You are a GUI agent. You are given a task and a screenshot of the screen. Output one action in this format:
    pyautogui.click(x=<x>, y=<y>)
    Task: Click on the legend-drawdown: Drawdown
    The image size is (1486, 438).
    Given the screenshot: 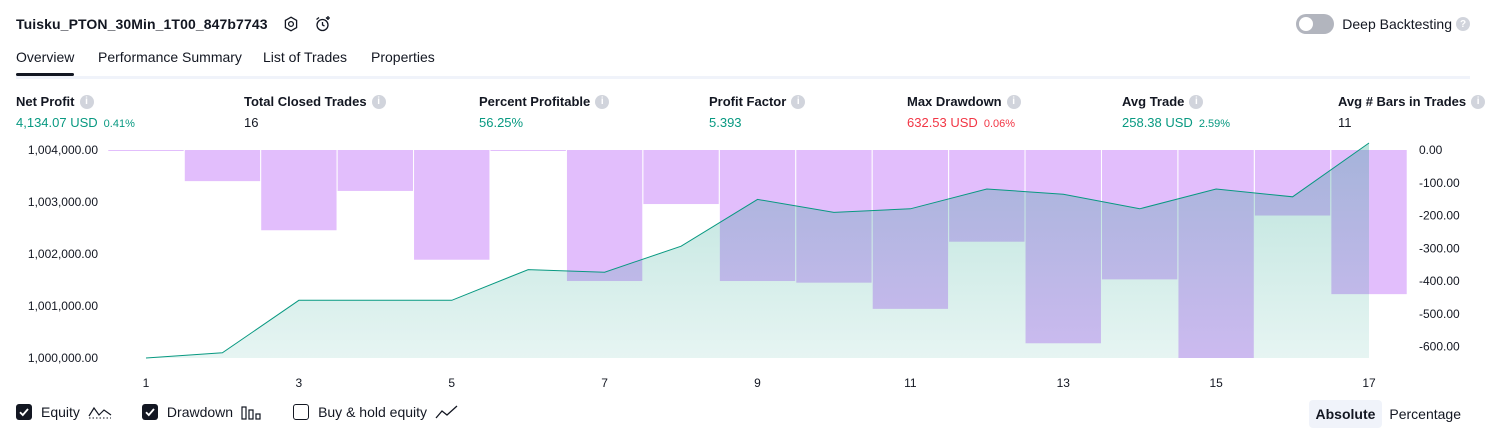 What is the action you would take?
    pyautogui.click(x=202, y=412)
    